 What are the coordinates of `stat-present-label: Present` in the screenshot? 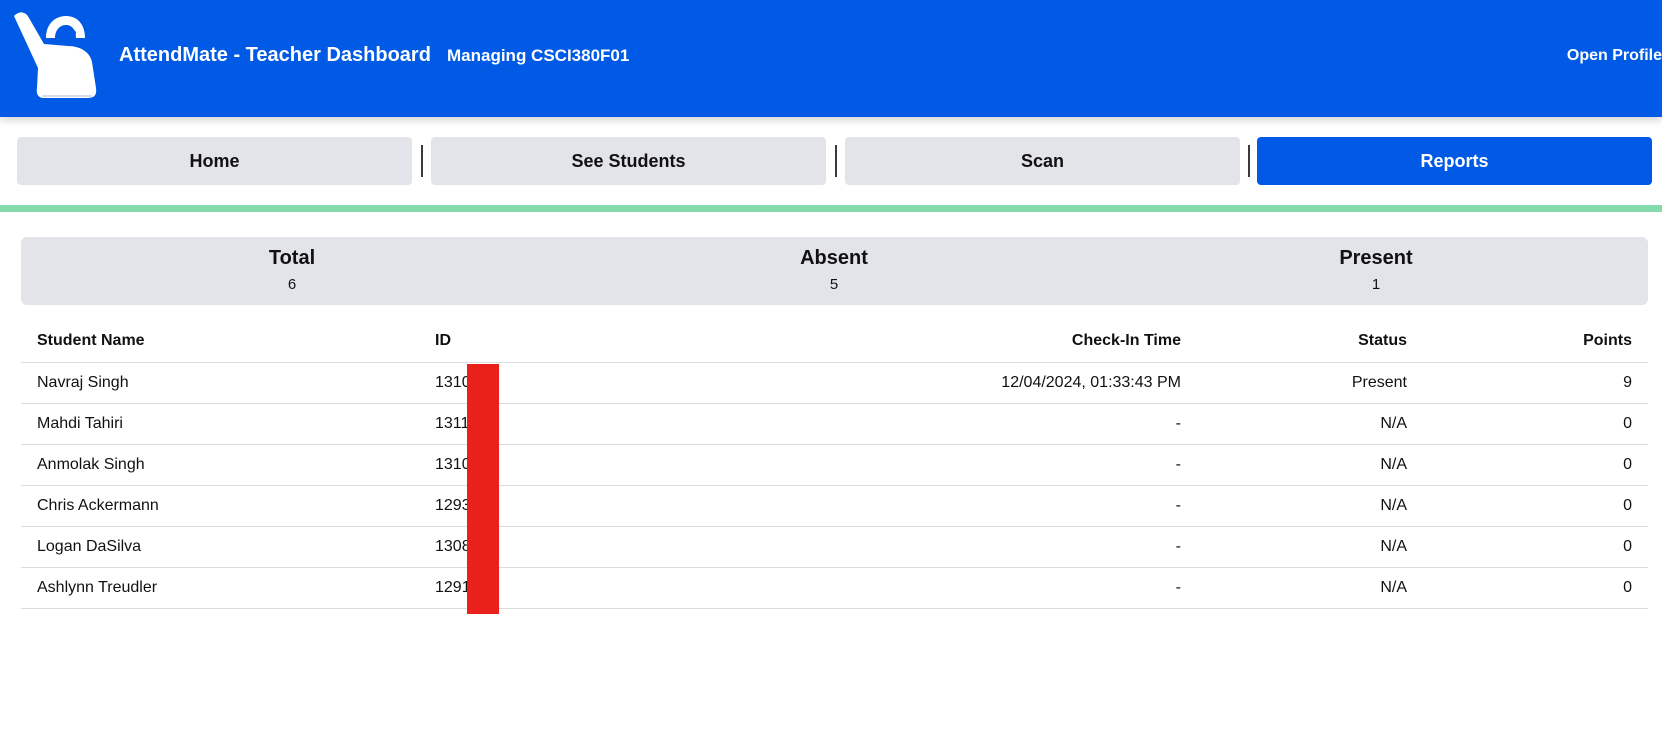 It's located at (1376, 258).